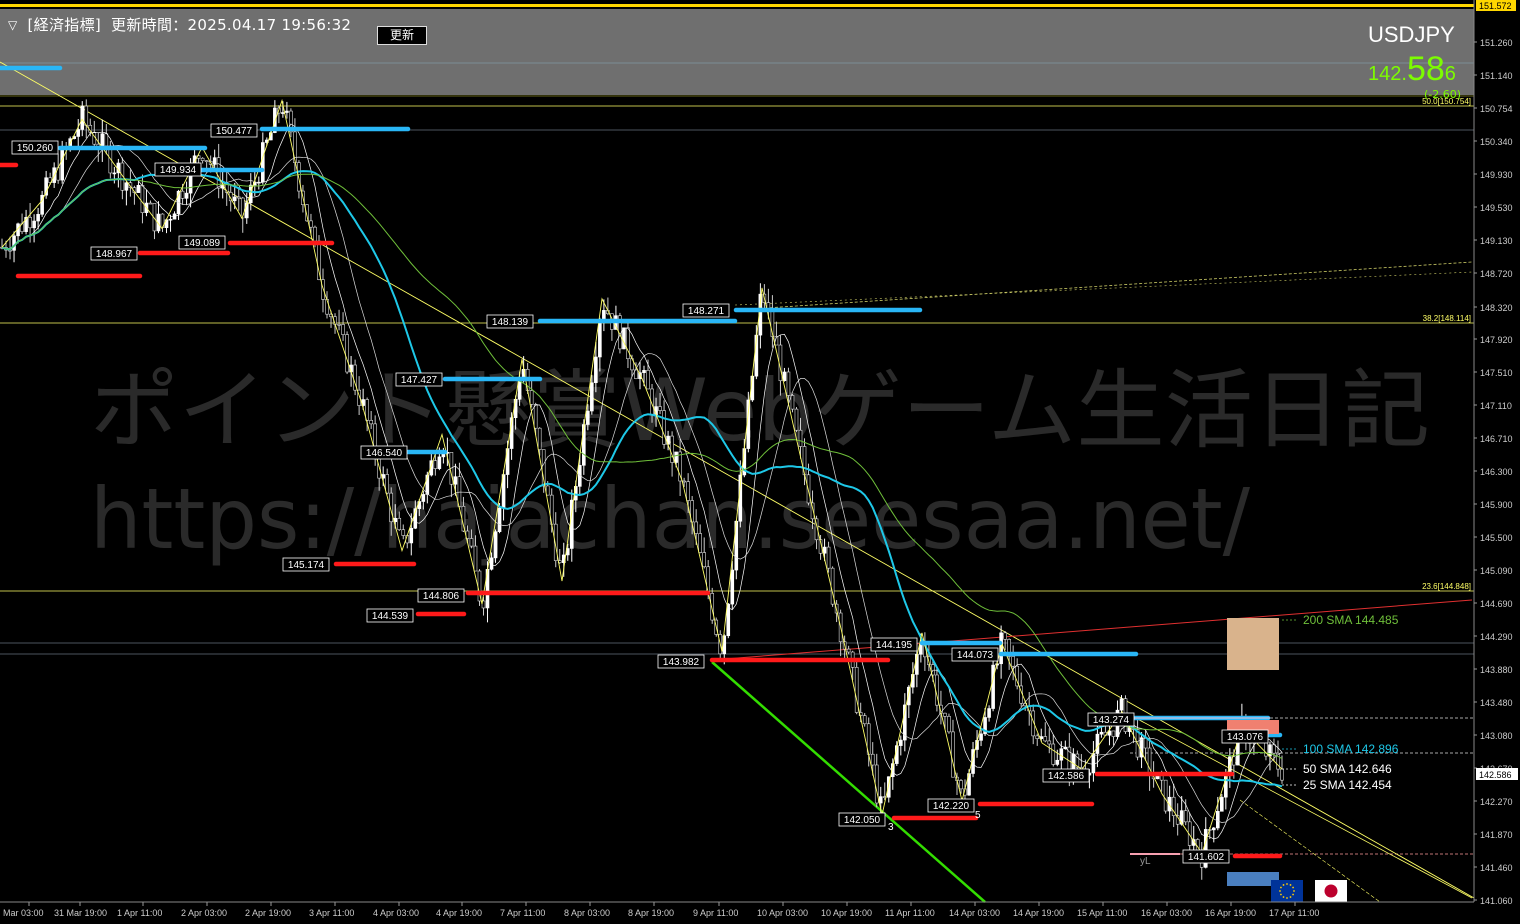  I want to click on swing-label: 143.274, so click(1111, 720).